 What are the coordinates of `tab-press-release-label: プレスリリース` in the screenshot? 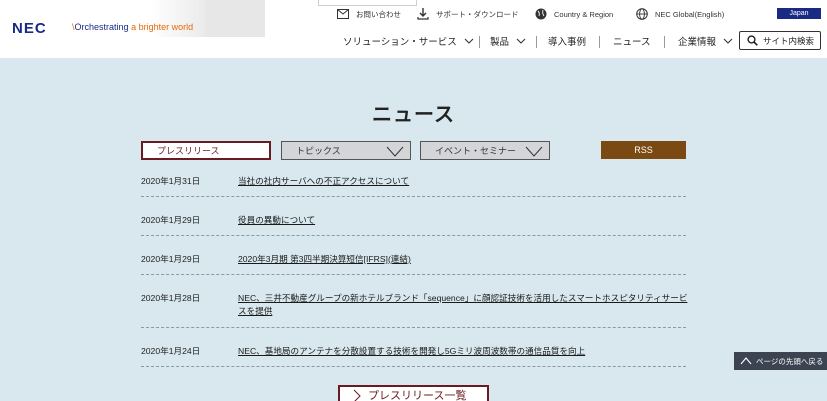 It's located at (188, 151).